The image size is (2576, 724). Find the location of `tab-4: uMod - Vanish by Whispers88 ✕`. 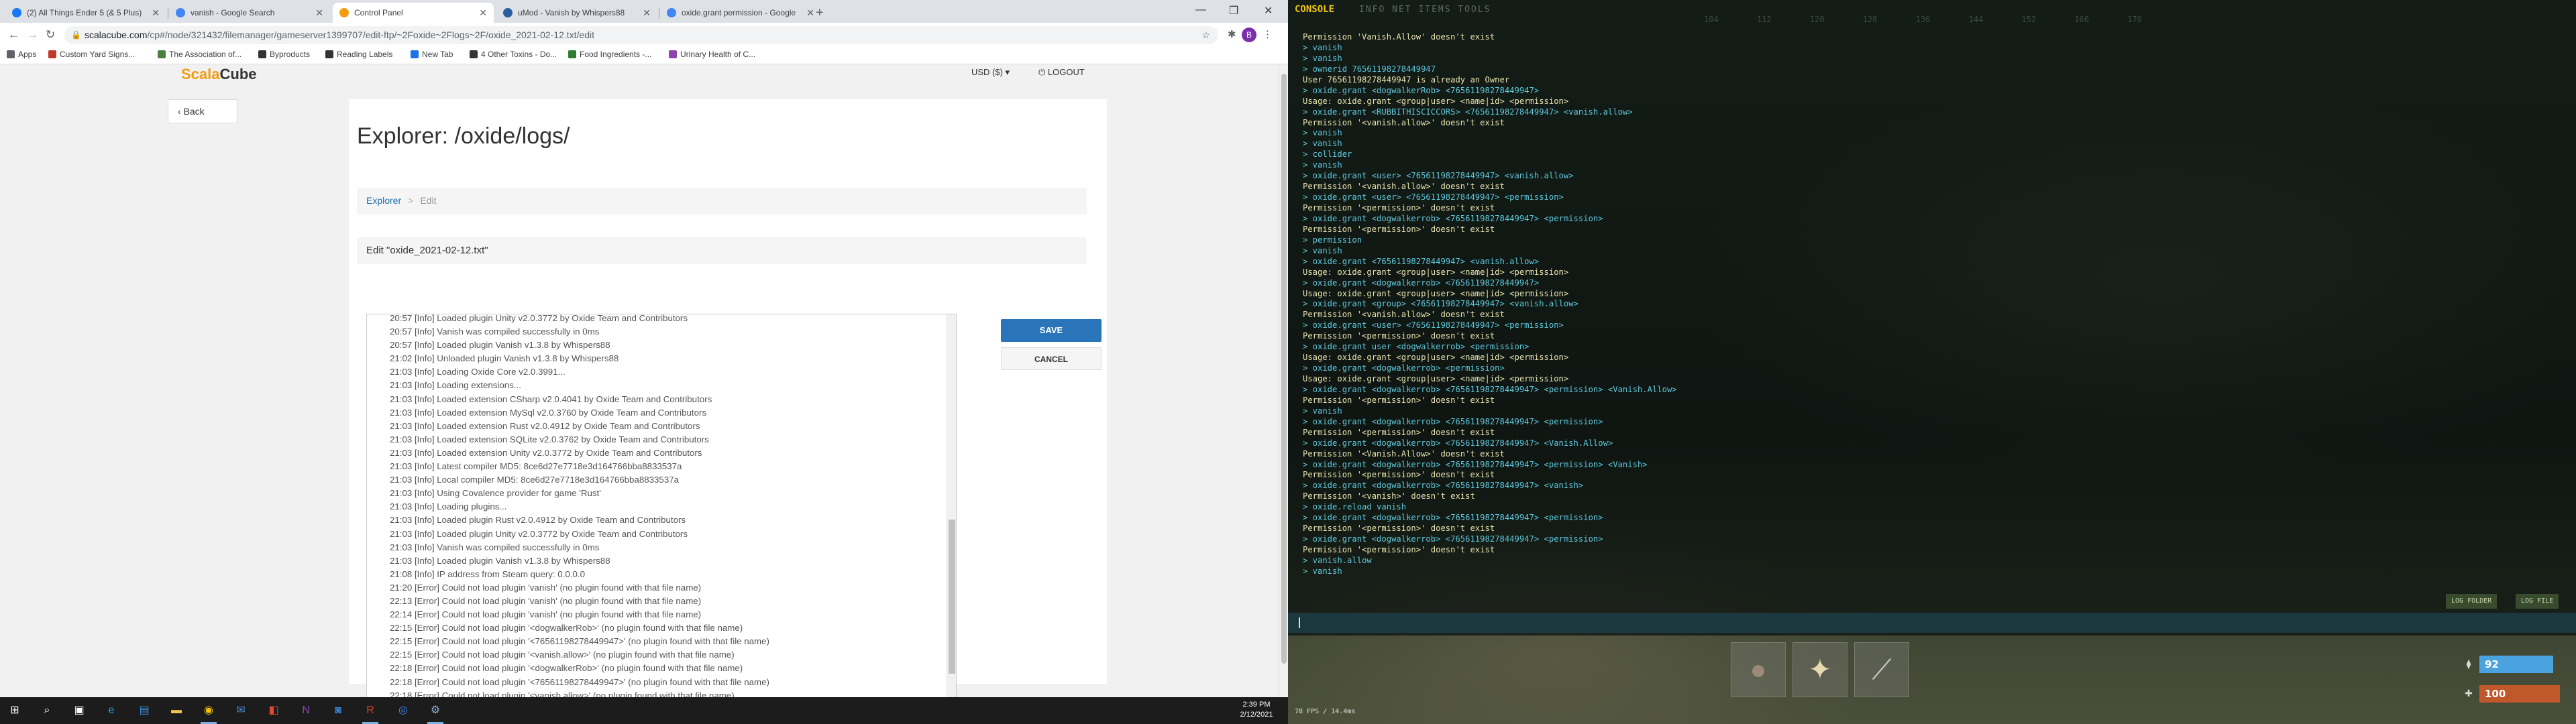

tab-4: uMod - Vanish by Whispers88 ✕ is located at coordinates (576, 13).